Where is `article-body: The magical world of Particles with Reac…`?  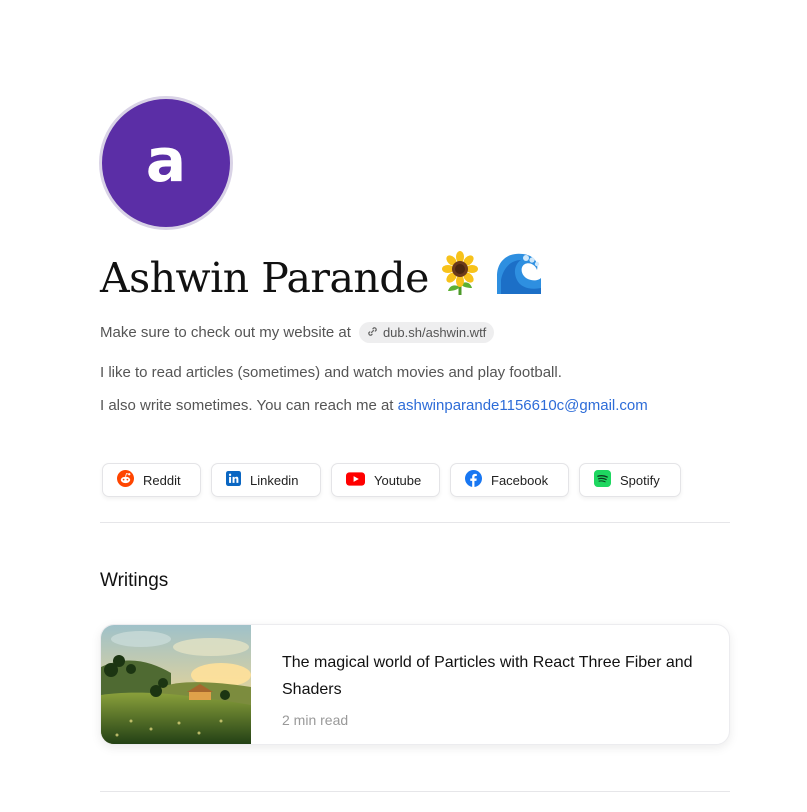 article-body: The magical world of Particles with Reac… is located at coordinates (481, 684).